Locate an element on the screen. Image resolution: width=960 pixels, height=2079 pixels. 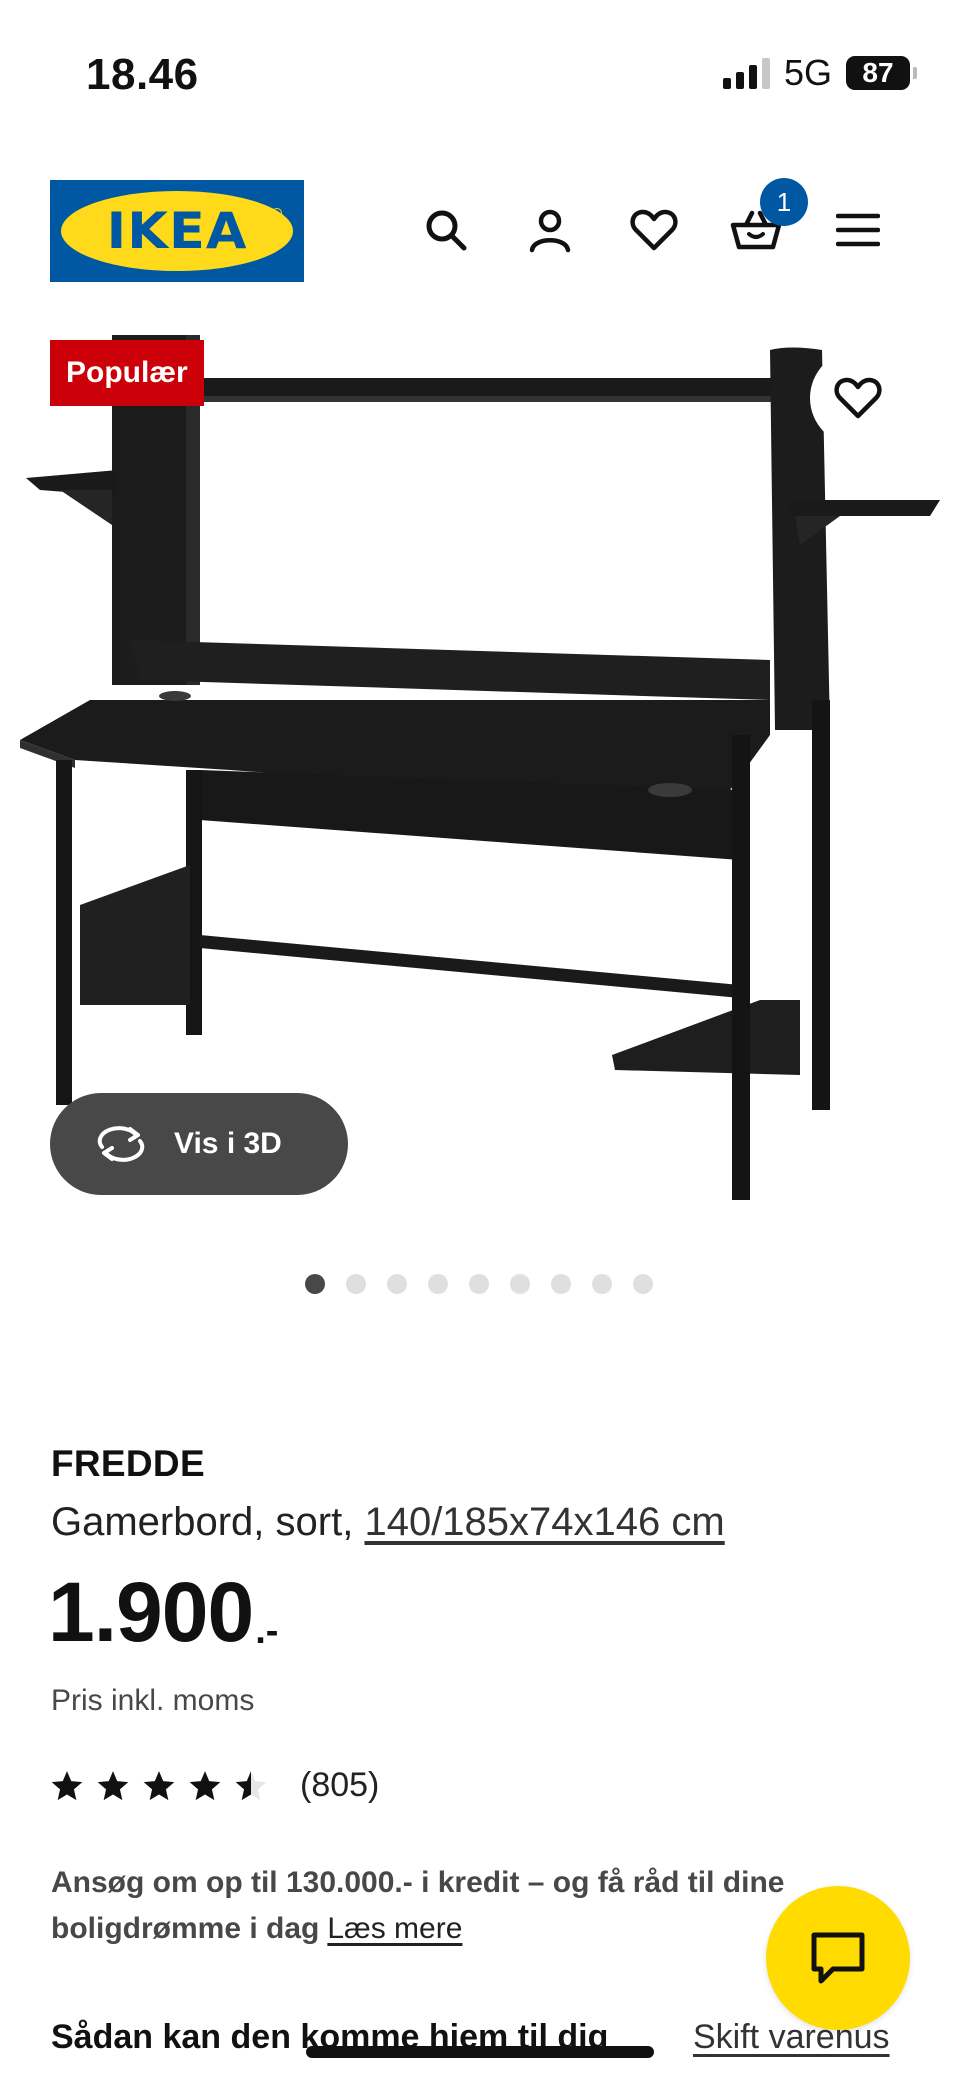
view-3d-label: Vis i 3D is located at coordinates (228, 1143).